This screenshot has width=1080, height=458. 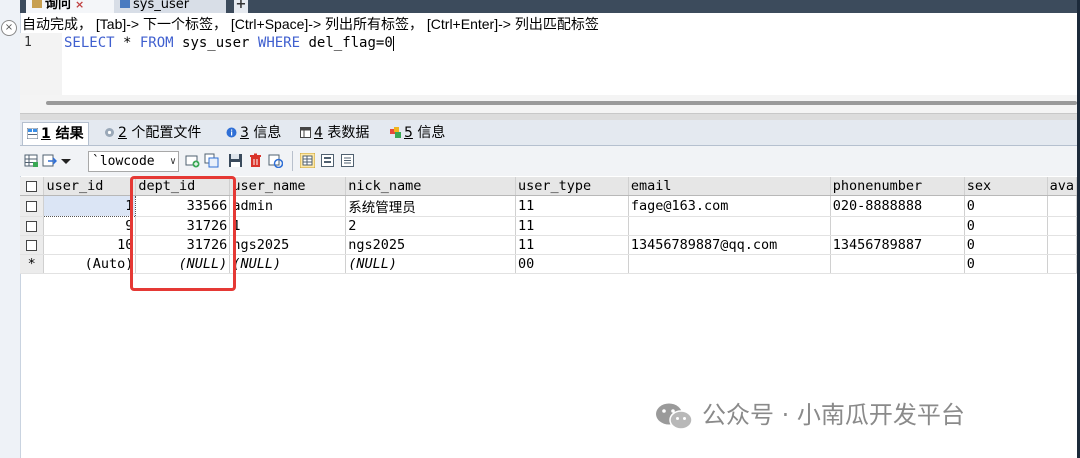 What do you see at coordinates (90, 264) in the screenshot?
I see `cell-user-id: (Auto)` at bounding box center [90, 264].